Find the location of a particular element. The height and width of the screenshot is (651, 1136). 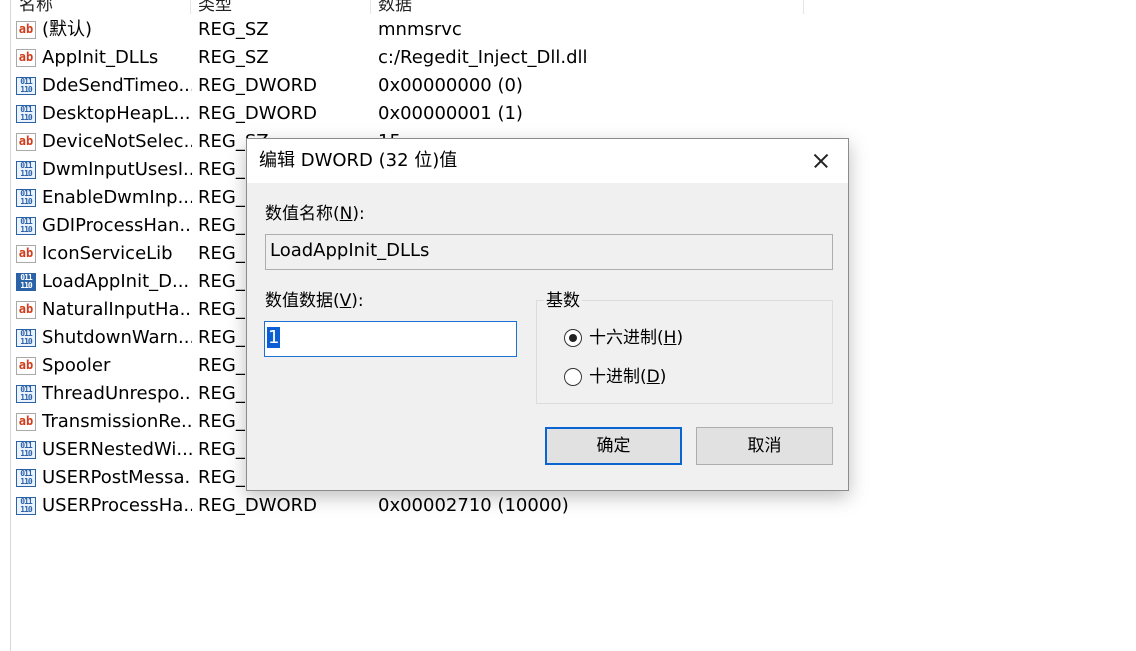

radix-label: 基数 is located at coordinates (563, 301).